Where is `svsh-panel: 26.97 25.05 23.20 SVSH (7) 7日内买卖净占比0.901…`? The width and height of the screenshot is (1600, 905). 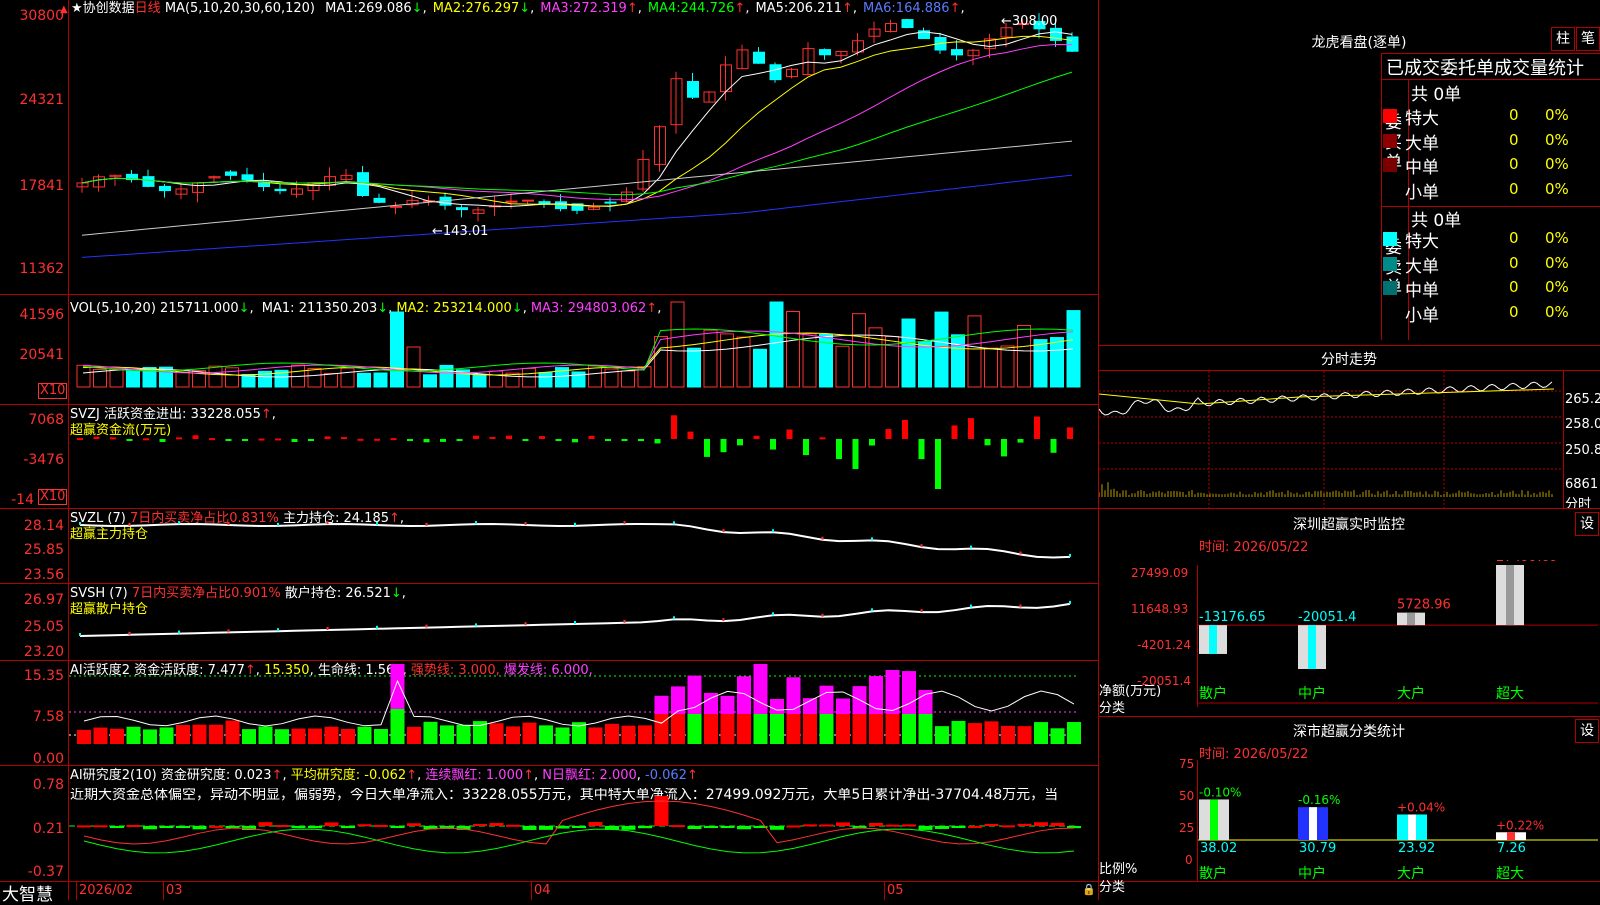 svsh-panel: 26.97 25.05 23.20 SVSH (7) 7日内买卖净占比0.901… is located at coordinates (549, 622).